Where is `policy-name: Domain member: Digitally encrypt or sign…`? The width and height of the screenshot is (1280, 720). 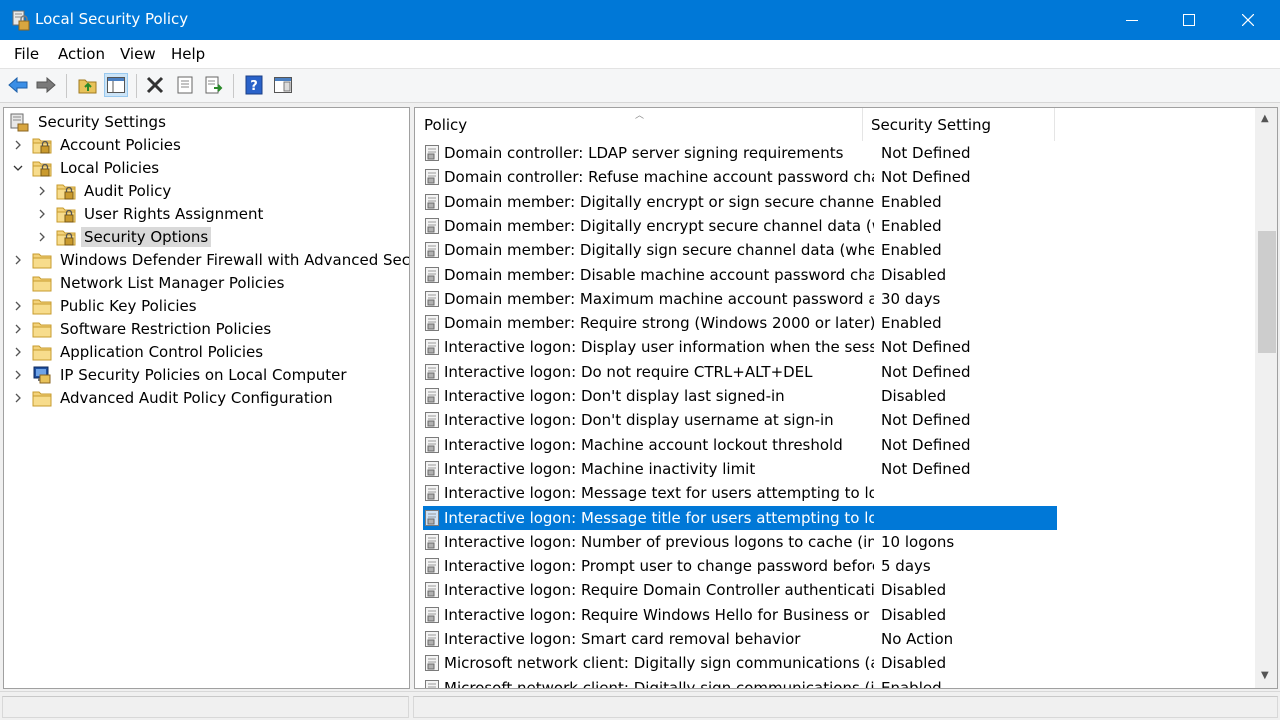
policy-name: Domain member: Digitally encrypt or sign… is located at coordinates (659, 201).